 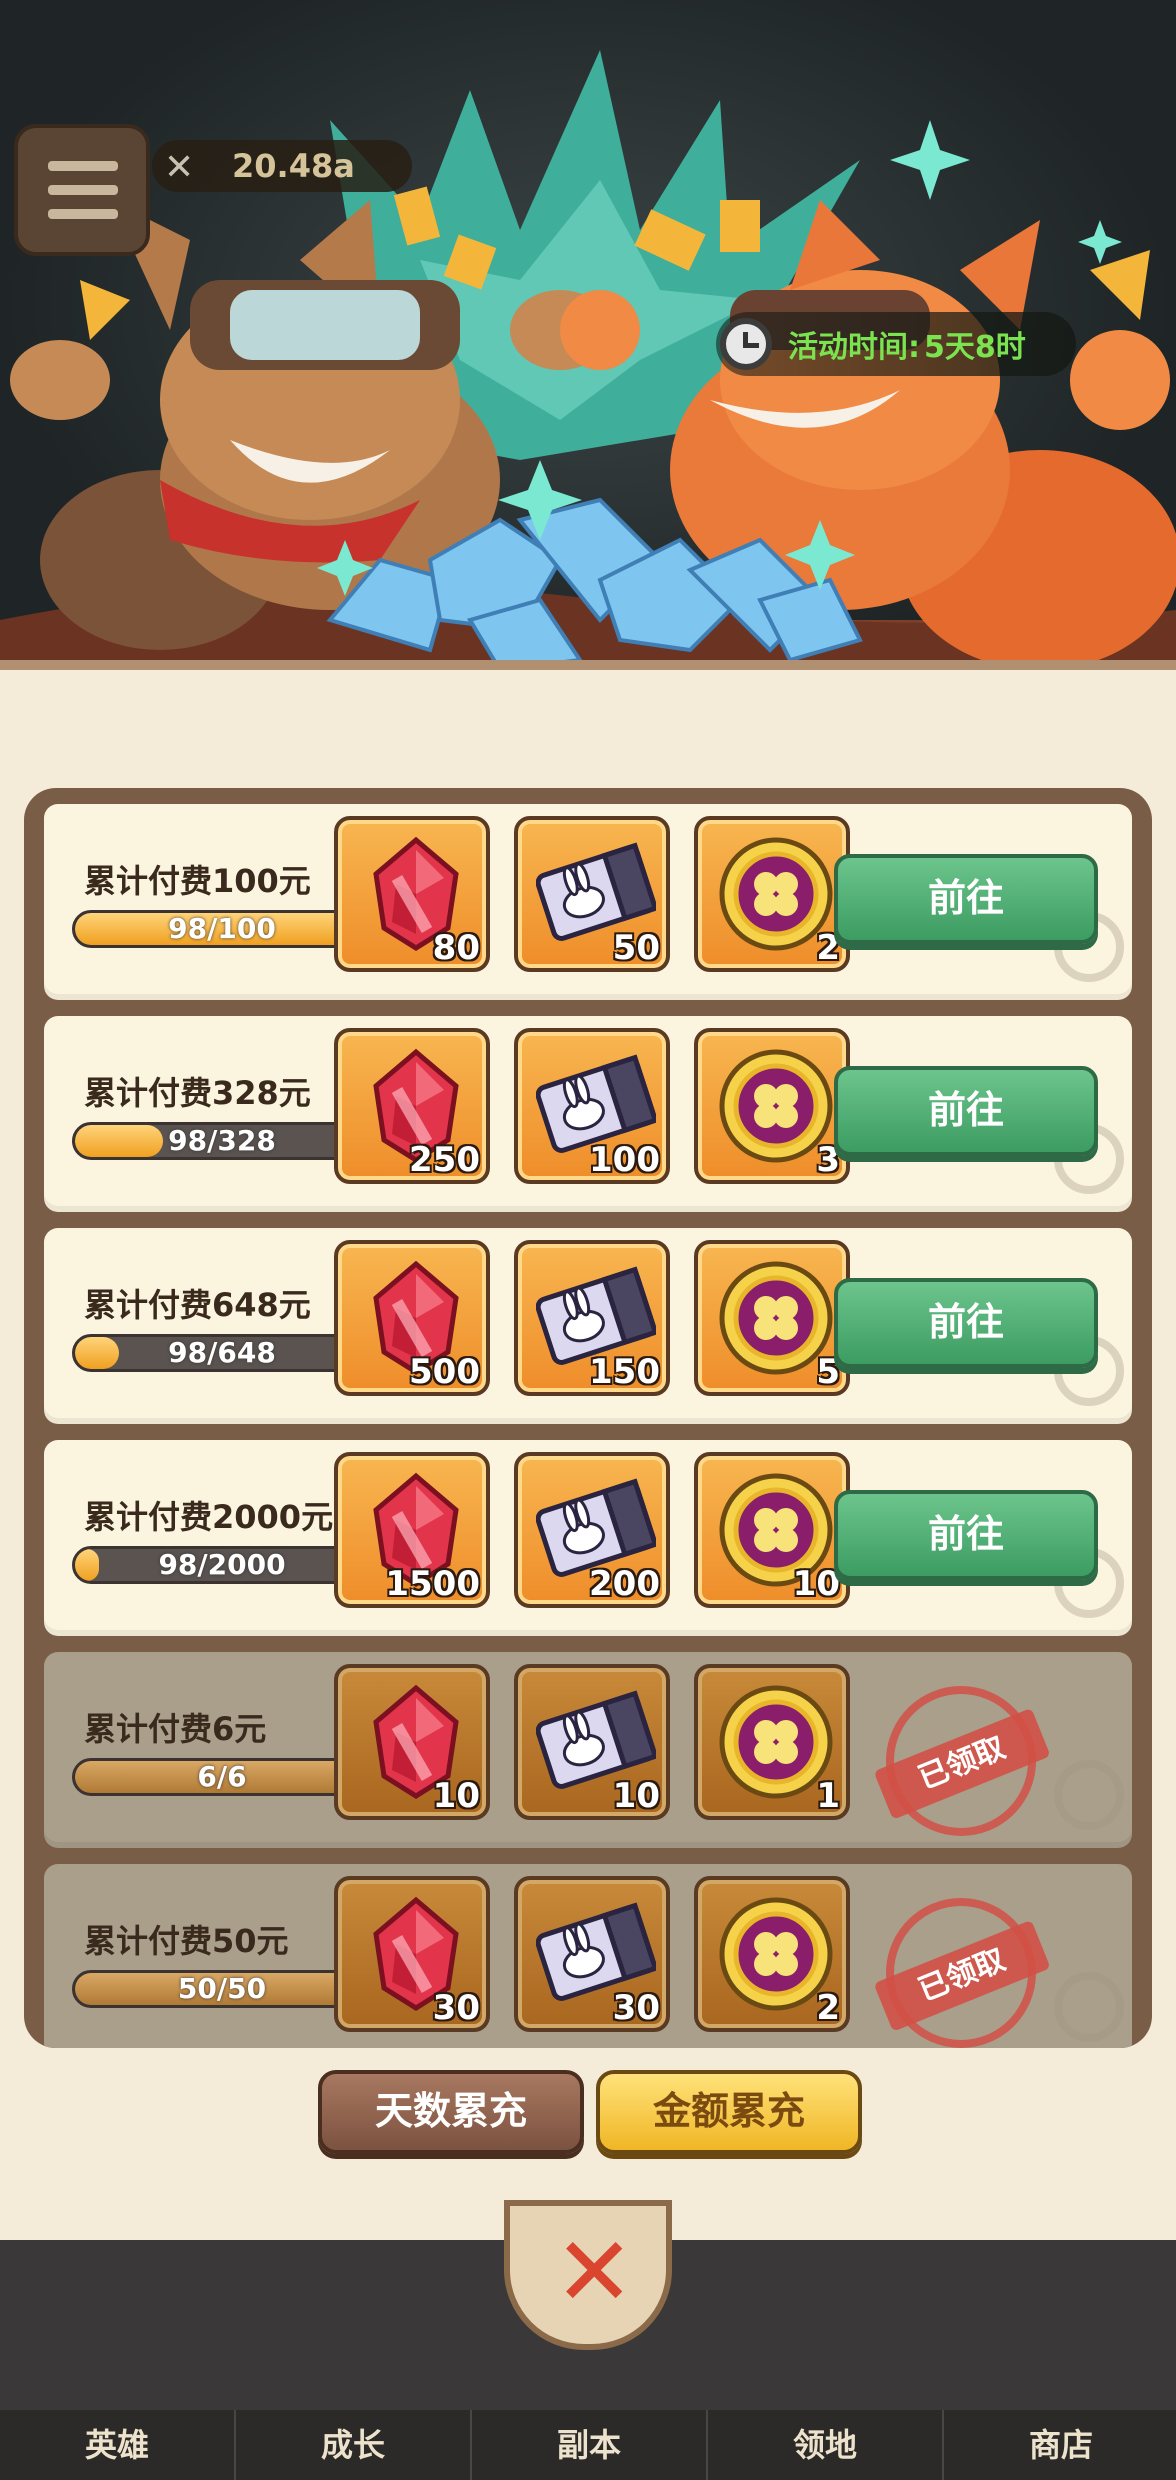 I want to click on close-icon: ✕, so click(x=594, y=2272).